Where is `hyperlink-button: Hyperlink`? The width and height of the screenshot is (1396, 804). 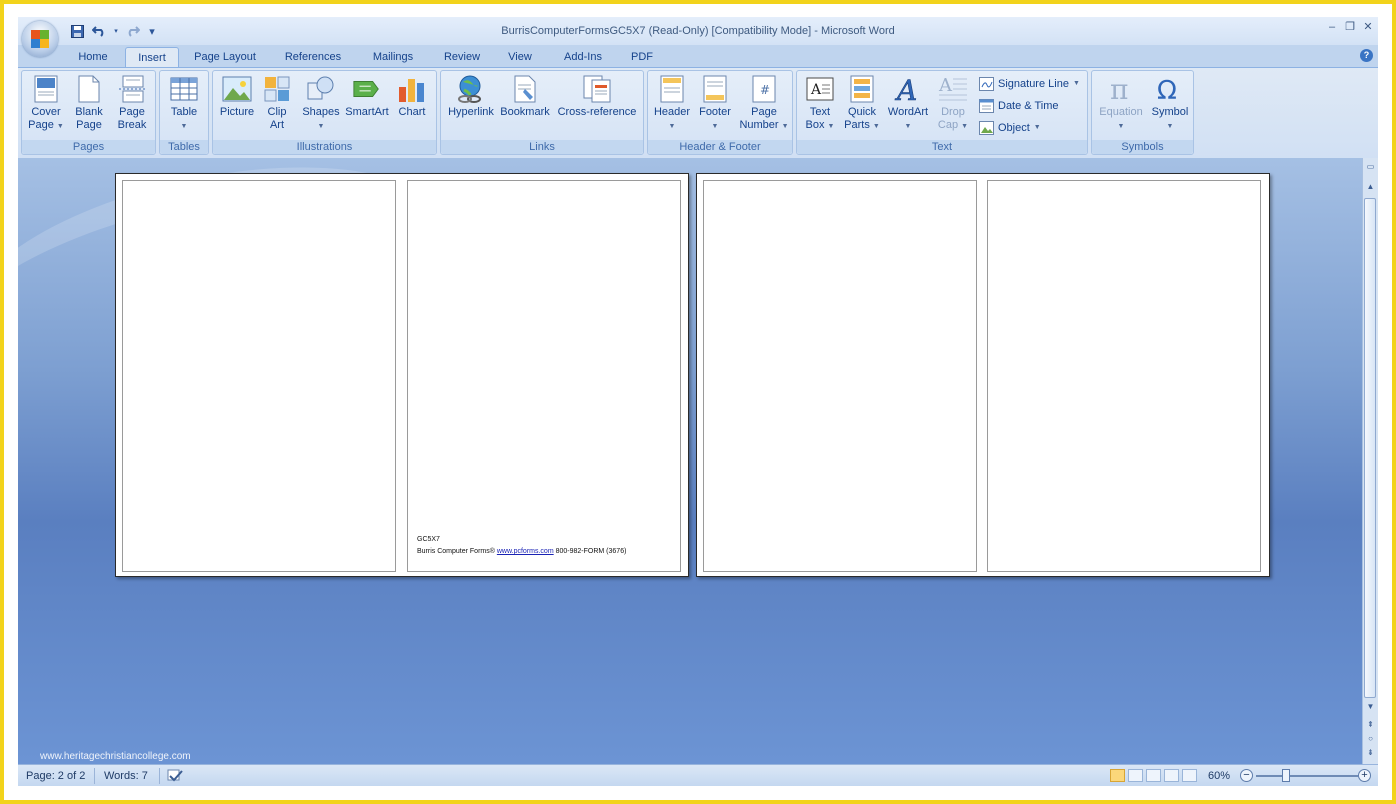
hyperlink-button: Hyperlink is located at coordinates (471, 96).